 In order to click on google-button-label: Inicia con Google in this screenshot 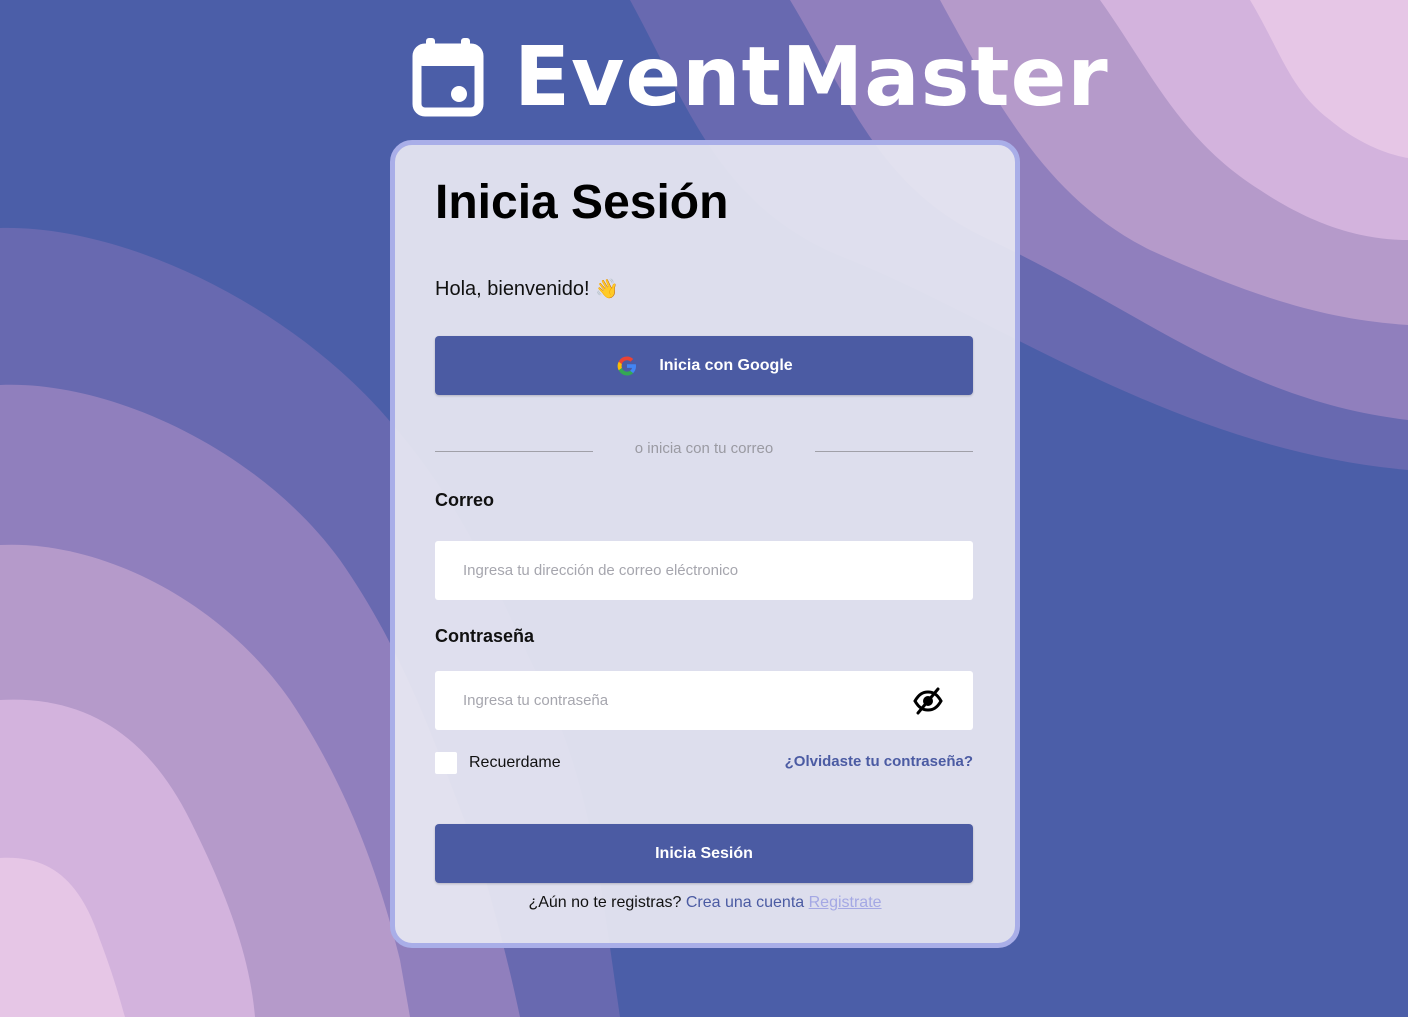, I will do `click(726, 365)`.